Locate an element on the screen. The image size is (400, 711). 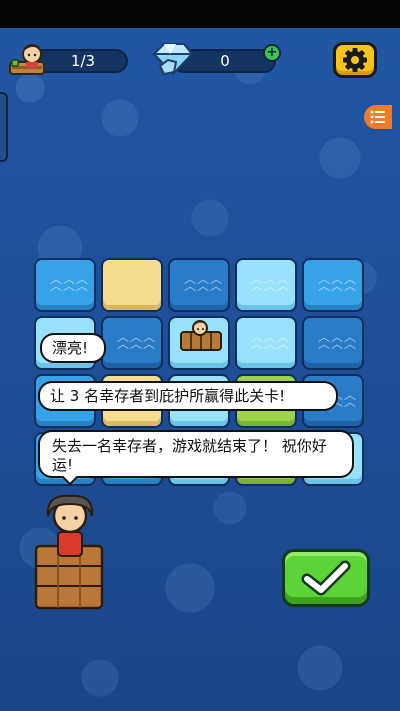
board-tile-sand is located at coordinates (132, 285).